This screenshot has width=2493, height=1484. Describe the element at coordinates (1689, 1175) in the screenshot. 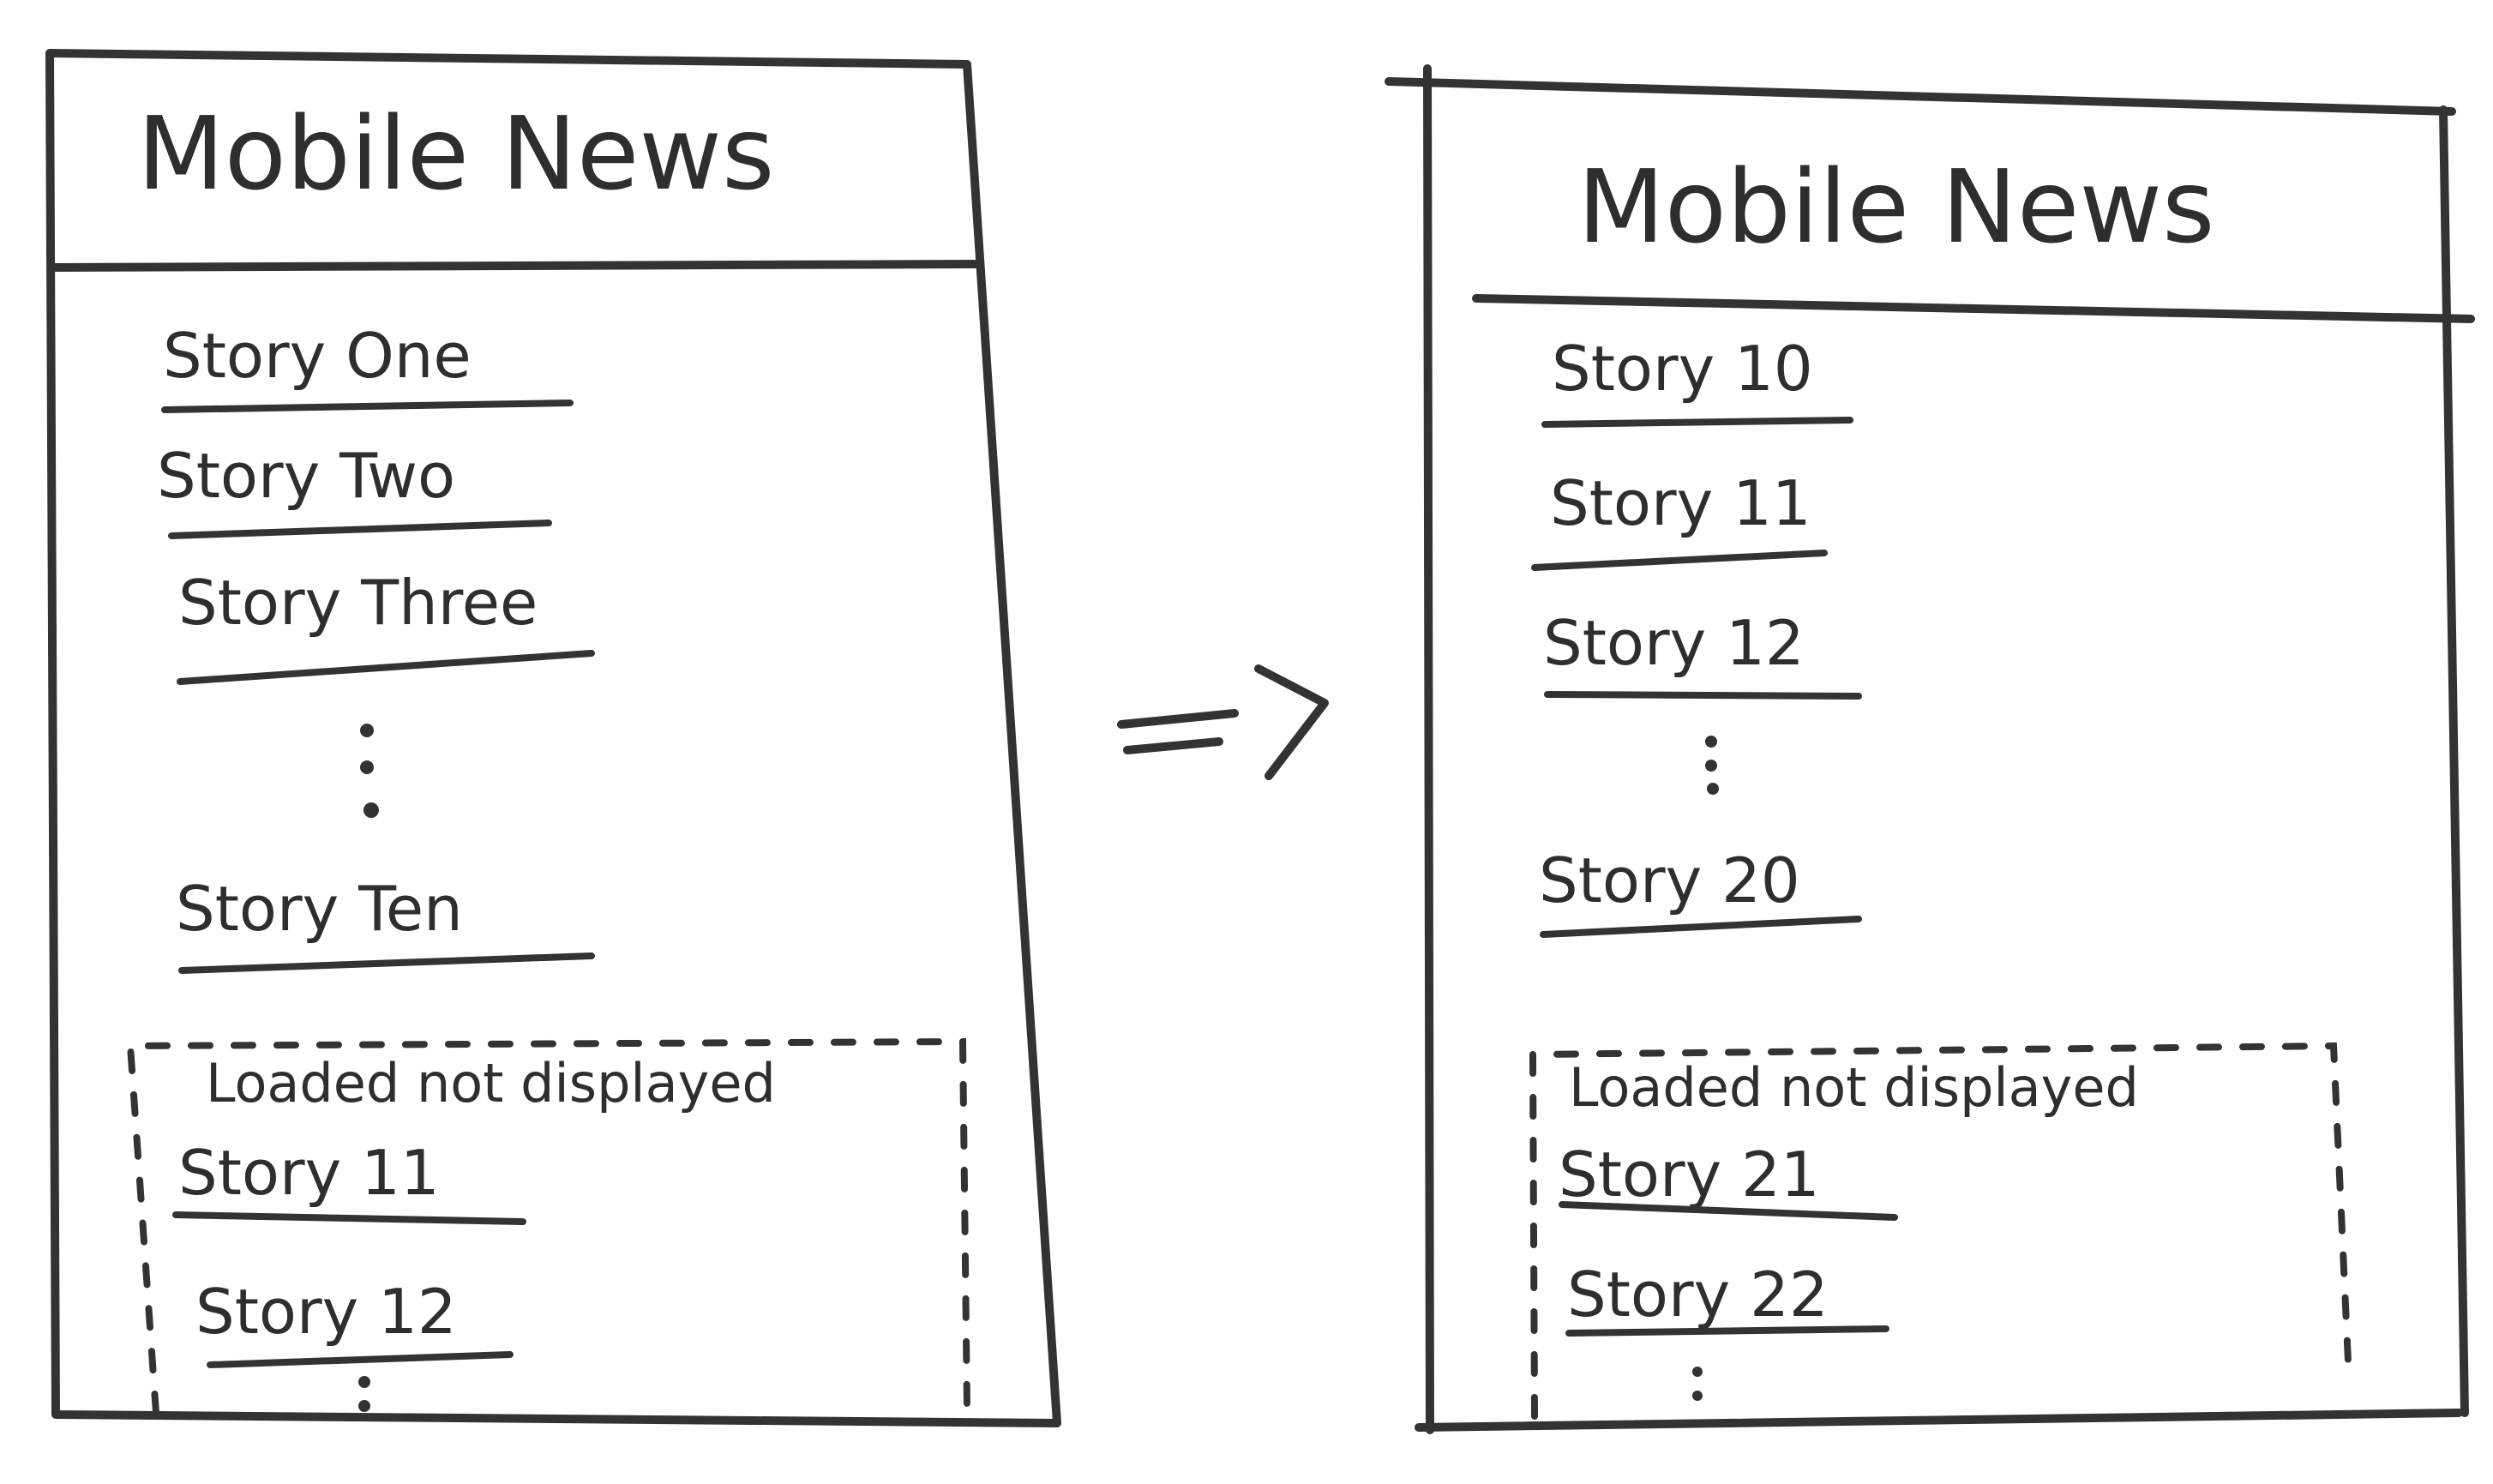

I see `right-buffered-story-1: Story 21` at that location.